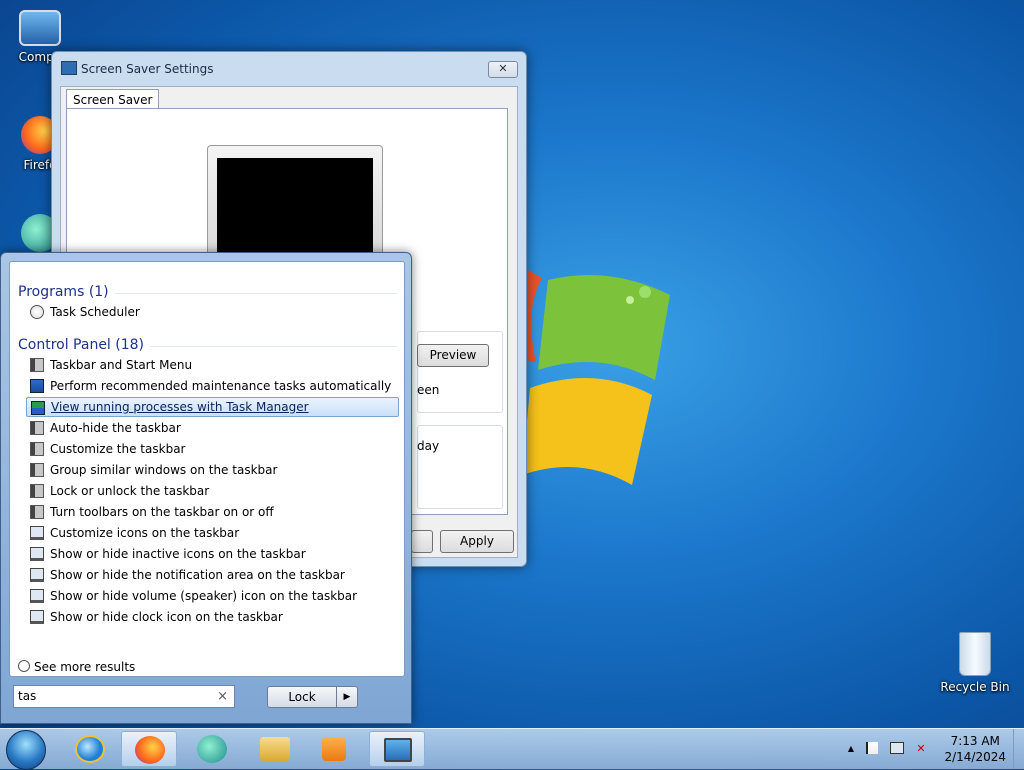 This screenshot has width=1024, height=770. I want to click on show-hidden-icons-arrow: ▲, so click(851, 749).